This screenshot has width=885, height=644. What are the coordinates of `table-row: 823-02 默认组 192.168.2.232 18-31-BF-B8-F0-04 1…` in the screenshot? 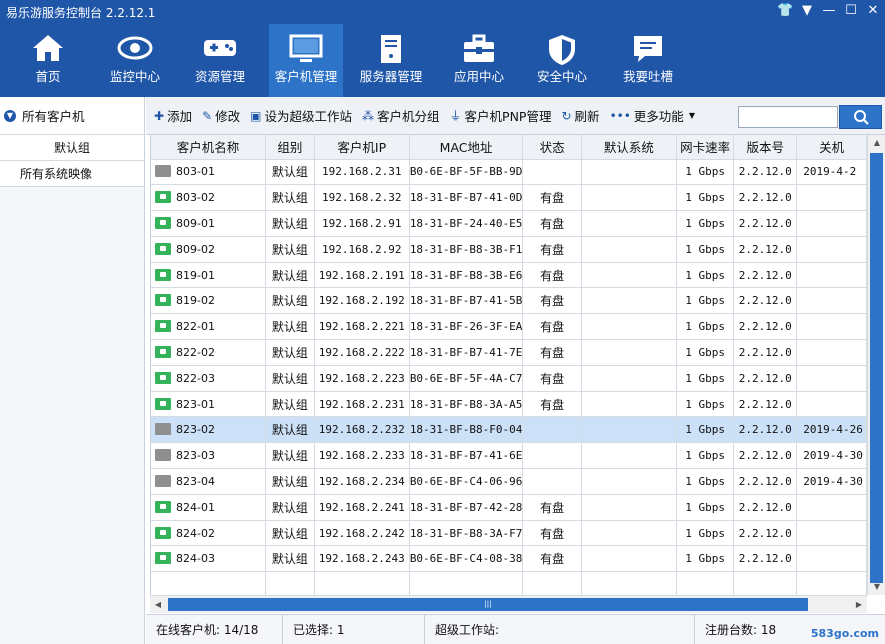 It's located at (509, 430).